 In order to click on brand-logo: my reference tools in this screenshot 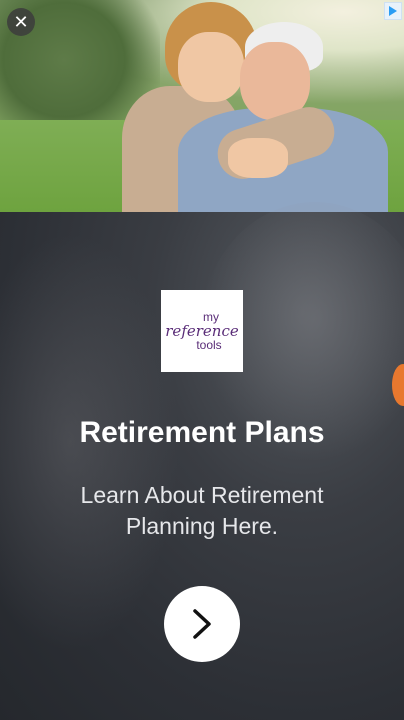, I will do `click(202, 331)`.